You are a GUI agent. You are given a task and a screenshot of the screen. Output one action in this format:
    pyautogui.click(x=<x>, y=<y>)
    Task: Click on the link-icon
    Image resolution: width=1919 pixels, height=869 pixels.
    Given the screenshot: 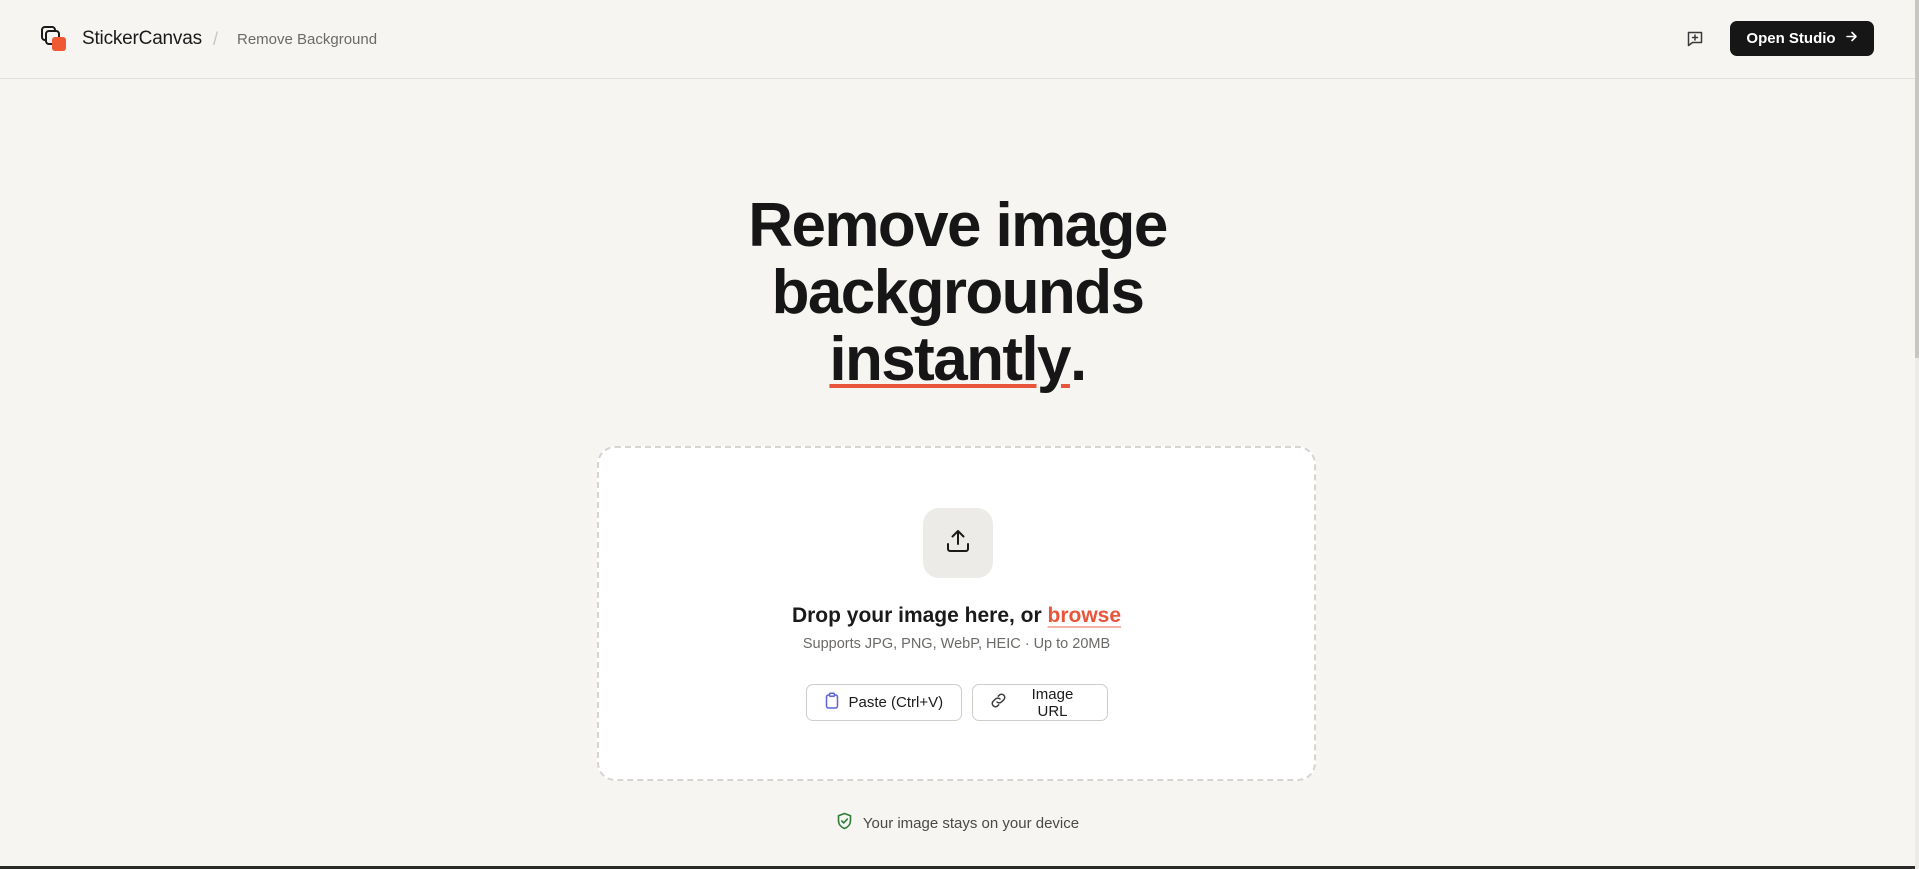 What is the action you would take?
    pyautogui.click(x=998, y=702)
    